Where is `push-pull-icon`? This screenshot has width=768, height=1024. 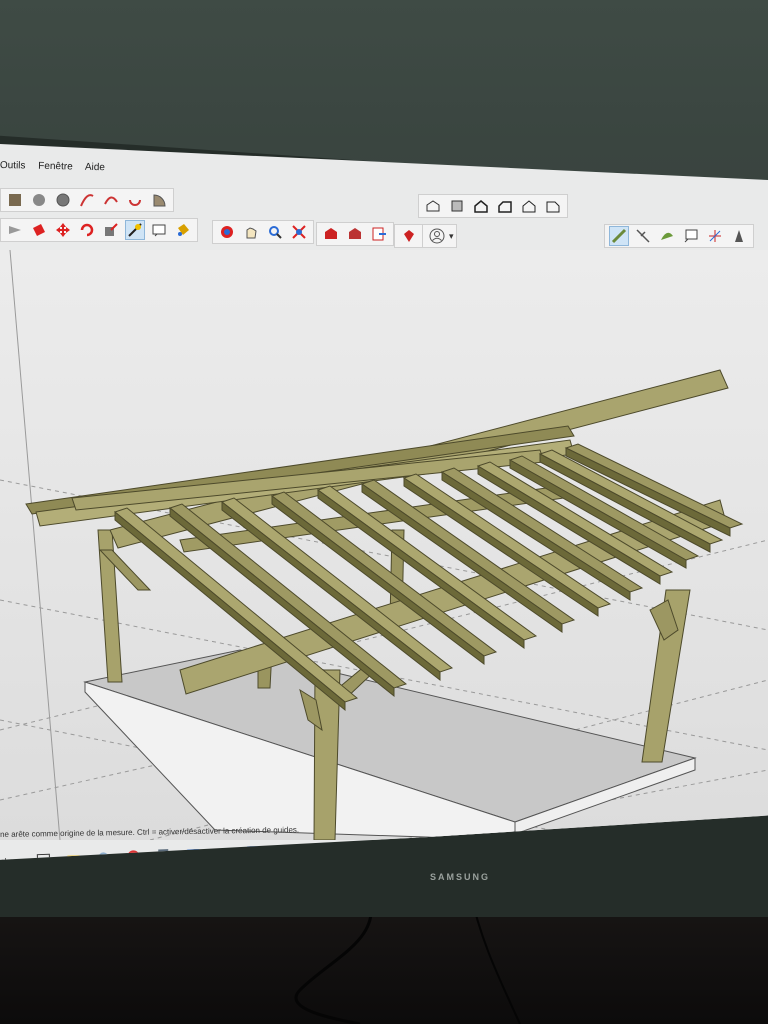 push-pull-icon is located at coordinates (15, 230).